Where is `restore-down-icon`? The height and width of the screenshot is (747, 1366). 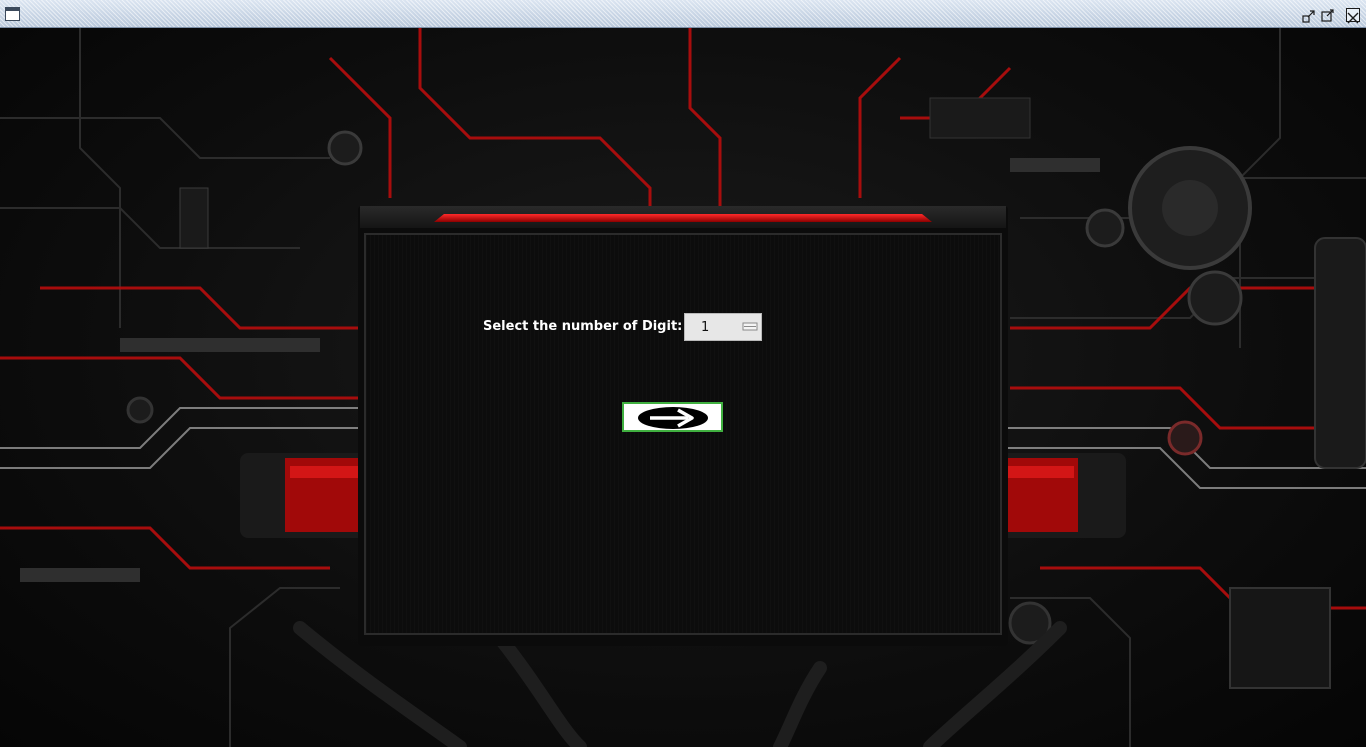
restore-down-icon is located at coordinates (1308, 16).